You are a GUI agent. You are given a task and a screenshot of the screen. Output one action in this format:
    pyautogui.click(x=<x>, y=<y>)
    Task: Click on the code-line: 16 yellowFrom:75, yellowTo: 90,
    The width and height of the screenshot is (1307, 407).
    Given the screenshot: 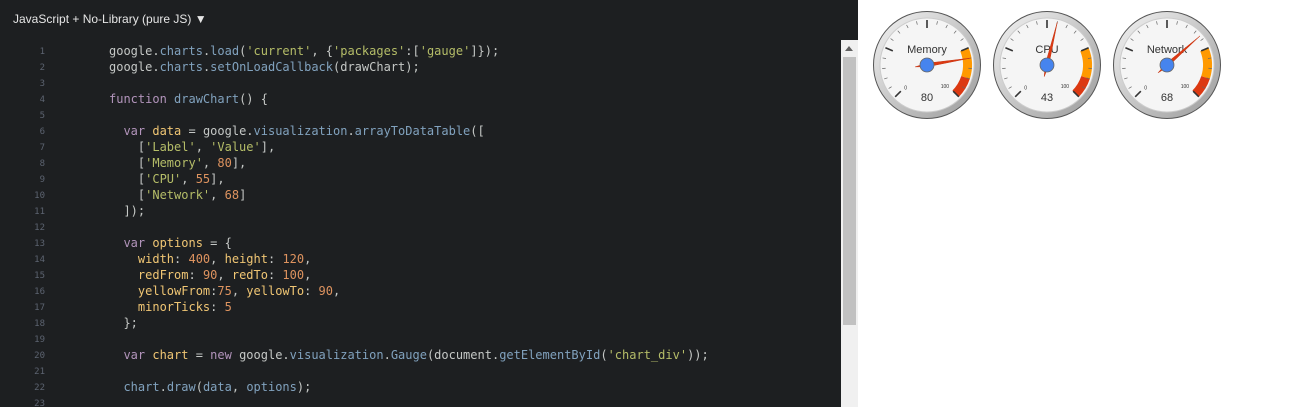 What is the action you would take?
    pyautogui.click(x=420, y=291)
    